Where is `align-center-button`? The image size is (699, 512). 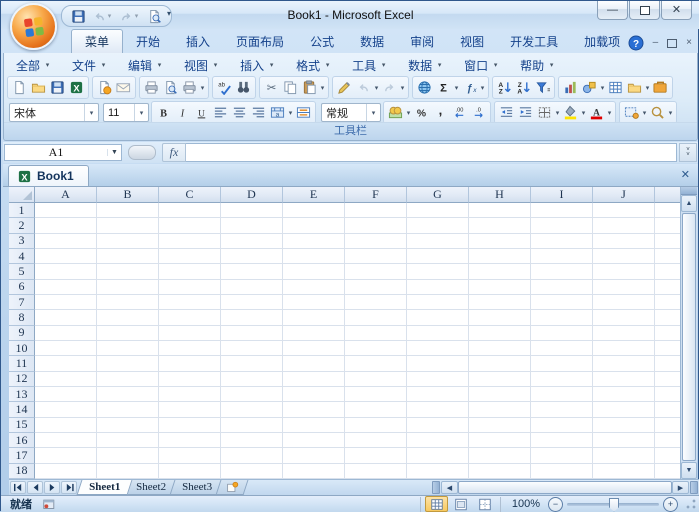 align-center-button is located at coordinates (239, 112).